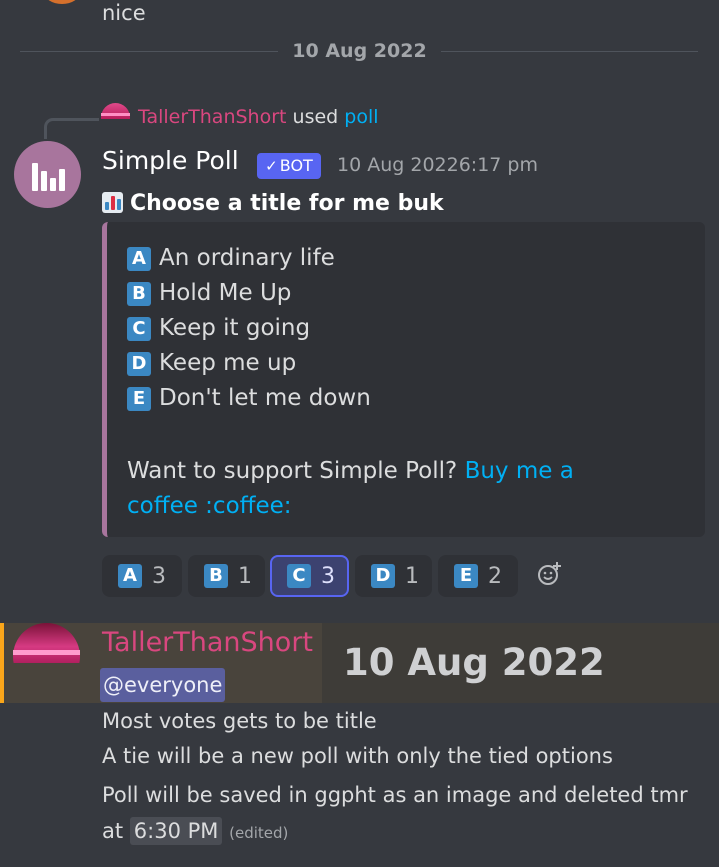  I want to click on reaction-b: B1, so click(226, 576).